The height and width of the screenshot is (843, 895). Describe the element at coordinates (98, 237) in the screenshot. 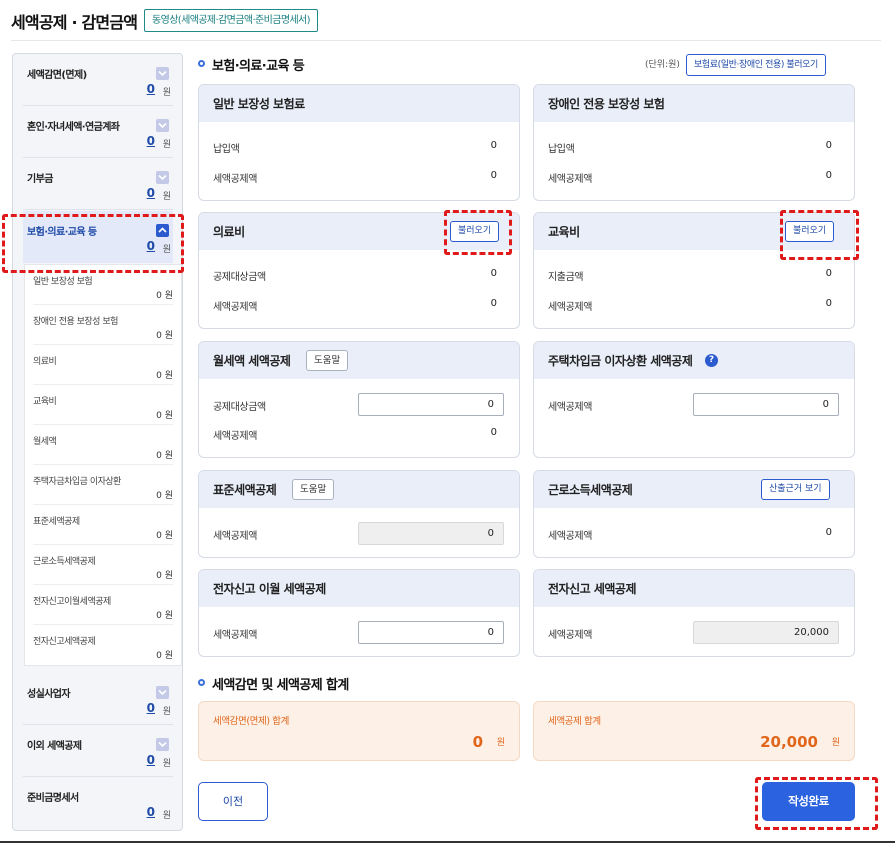

I see `sidebar-item-insurance-medical-education: 보험·의료·교육 등 0 원` at that location.